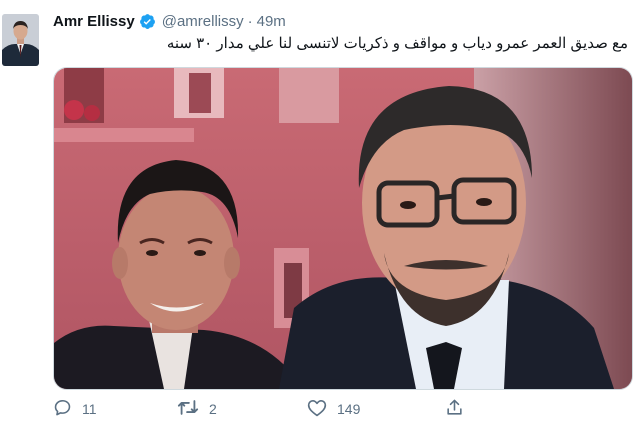 The width and height of the screenshot is (640, 445). What do you see at coordinates (333, 409) in the screenshot?
I see `like-button: 149` at bounding box center [333, 409].